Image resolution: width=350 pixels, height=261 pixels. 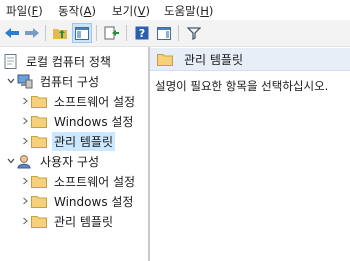 I want to click on tree-item-computer-config: 컴퓨터 구성, so click(x=53, y=81).